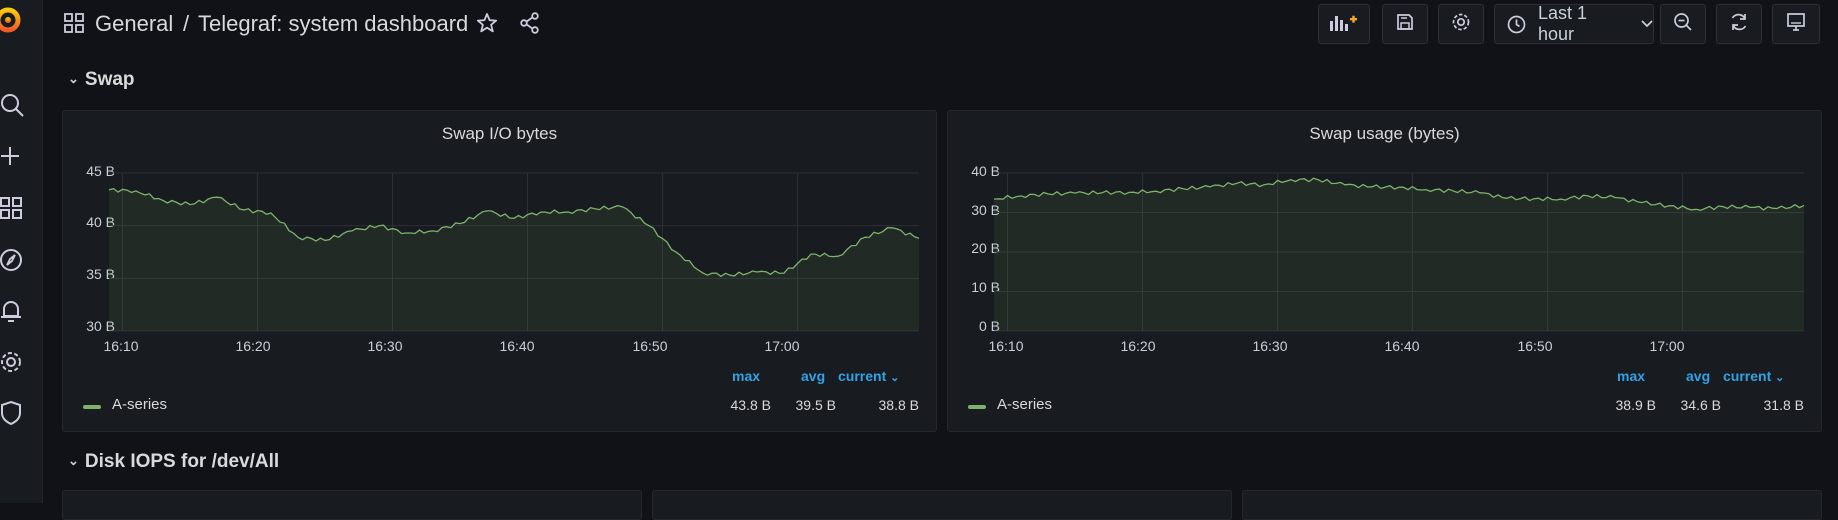 This screenshot has width=1838, height=520. Describe the element at coordinates (499, 133) in the screenshot. I see `panel-title: Swap I/O bytes` at that location.